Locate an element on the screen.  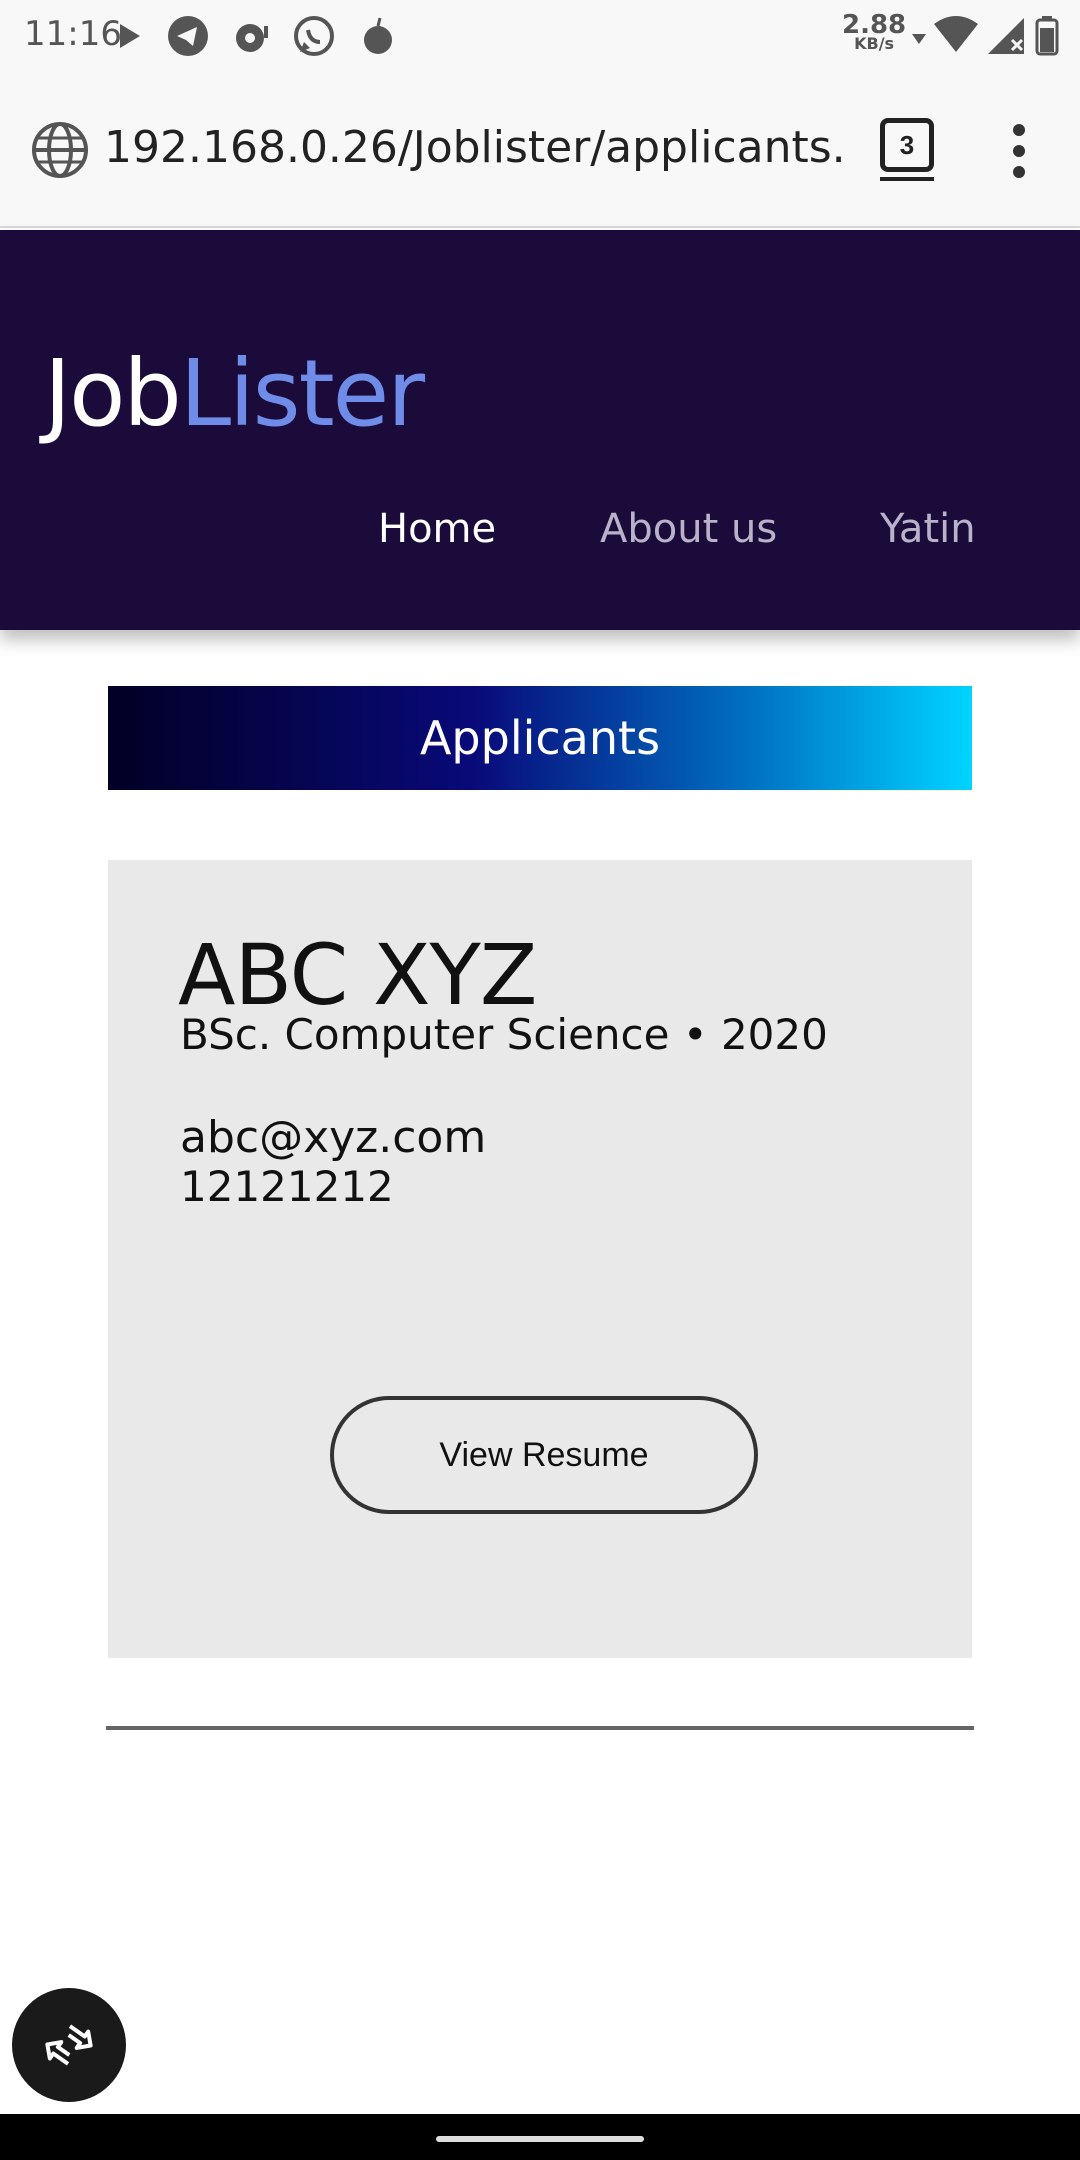
wifi-icon is located at coordinates (956, 34).